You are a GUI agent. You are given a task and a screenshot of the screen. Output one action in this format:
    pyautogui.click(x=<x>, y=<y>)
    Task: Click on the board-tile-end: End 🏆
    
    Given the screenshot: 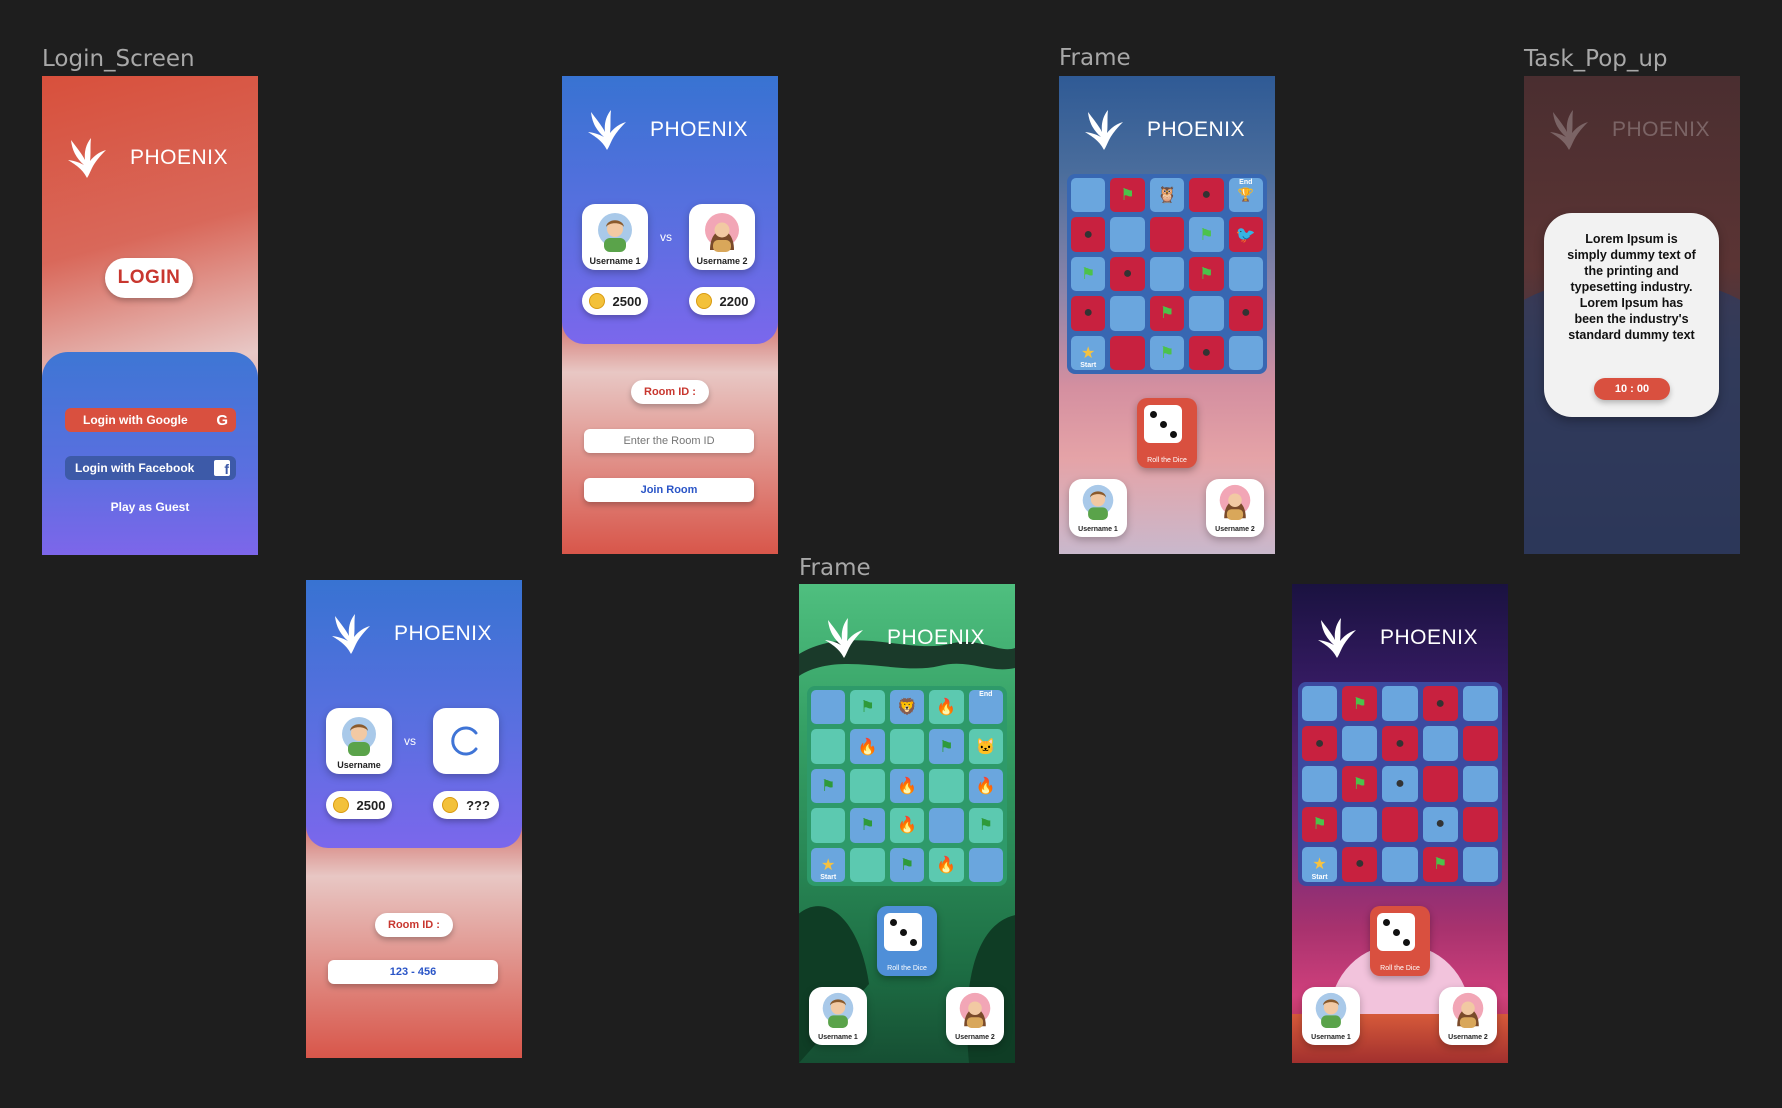 What is the action you would take?
    pyautogui.click(x=1245, y=195)
    